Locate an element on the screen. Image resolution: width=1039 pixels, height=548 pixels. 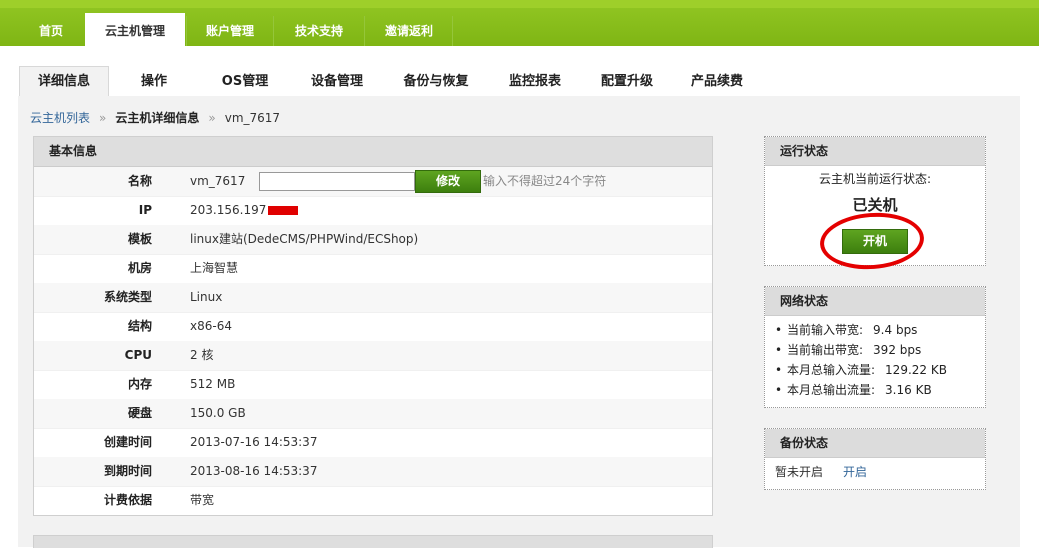
info-row-arch: 结构 x86-64 is located at coordinates (373, 327).